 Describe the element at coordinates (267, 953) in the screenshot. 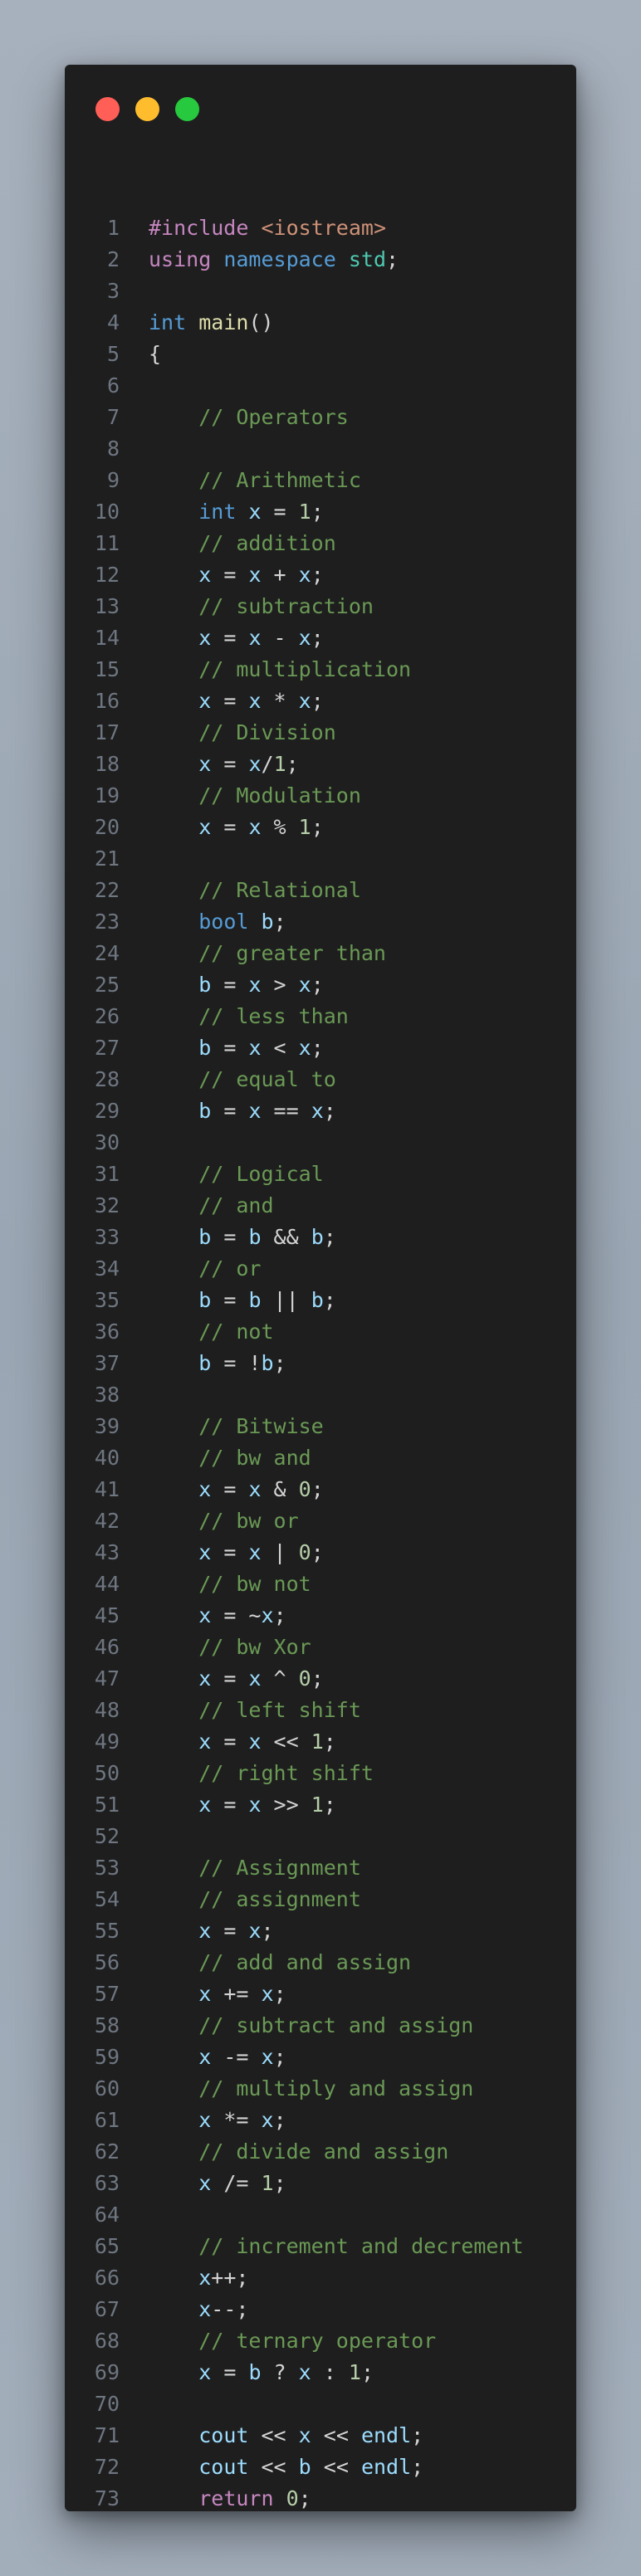

I see `line-text: // greater than` at that location.